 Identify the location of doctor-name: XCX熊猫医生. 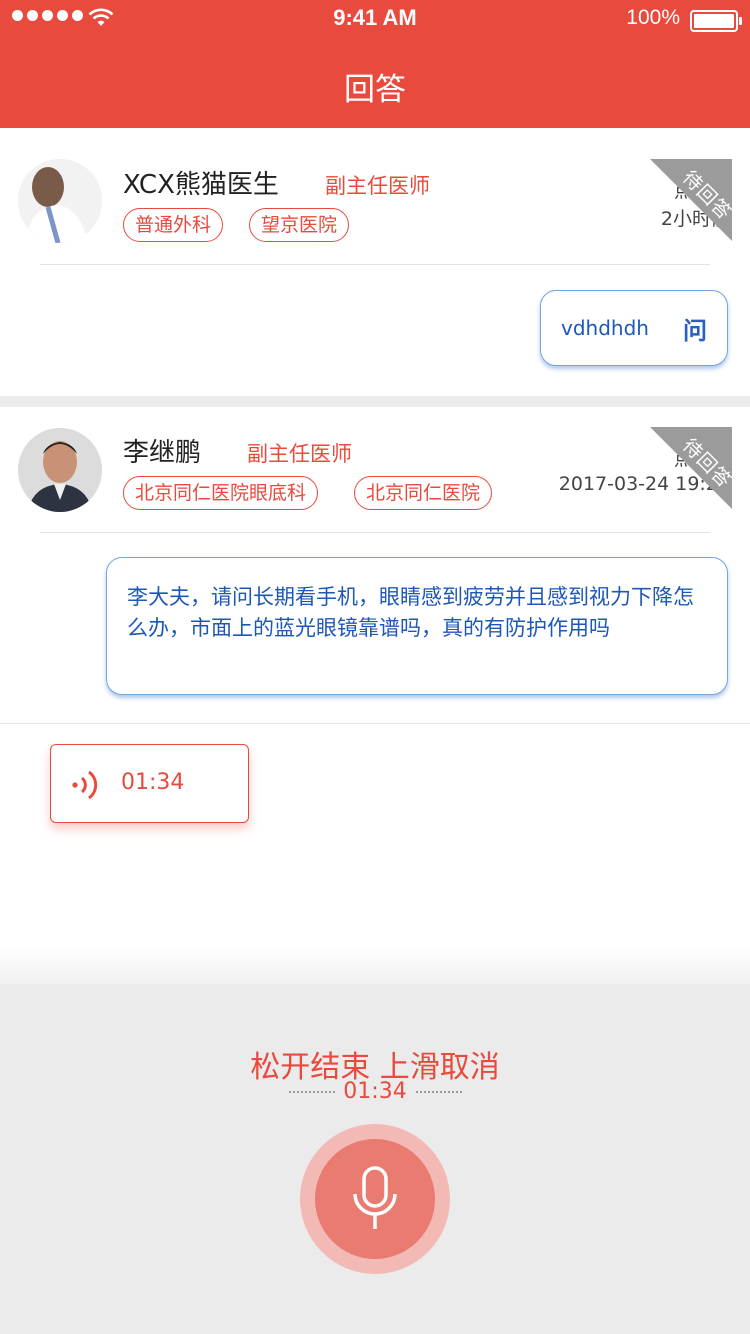
(201, 185).